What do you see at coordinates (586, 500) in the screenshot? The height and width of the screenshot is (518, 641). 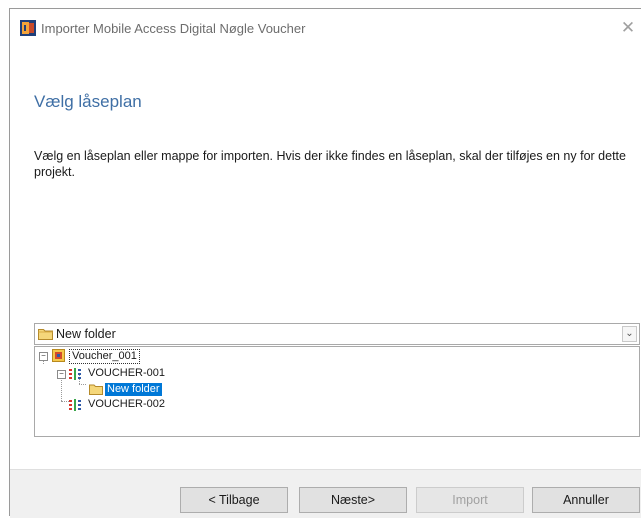 I see `cancel-button: Annuller` at bounding box center [586, 500].